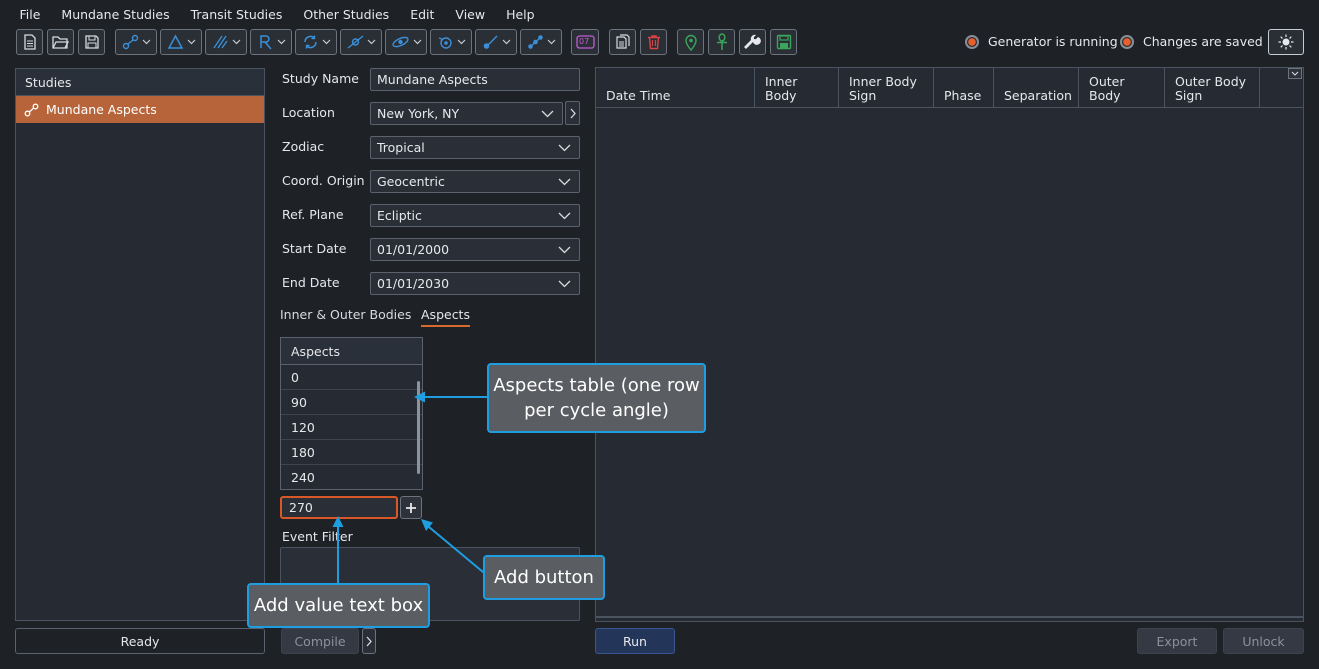 The image size is (1319, 669). Describe the element at coordinates (466, 113) in the screenshot. I see `location-select: New York, NY` at that location.